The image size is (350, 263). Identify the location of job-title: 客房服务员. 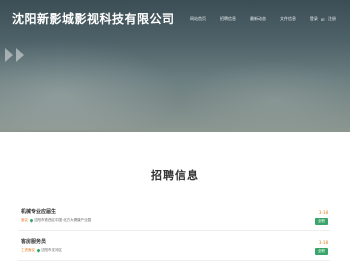
(33, 241).